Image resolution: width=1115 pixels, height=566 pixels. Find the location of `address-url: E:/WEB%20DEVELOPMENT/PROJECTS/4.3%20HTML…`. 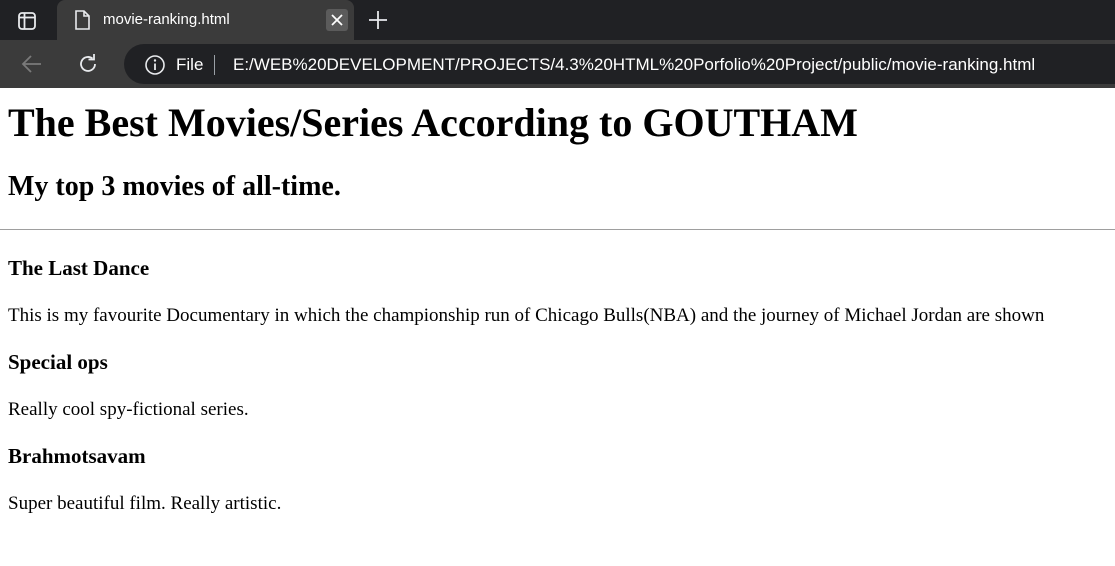

address-url: E:/WEB%20DEVELOPMENT/PROJECTS/4.3%20HTML… is located at coordinates (634, 65).